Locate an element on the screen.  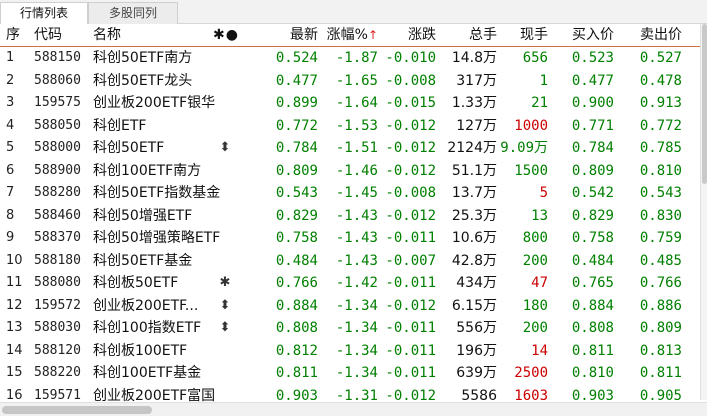
header-bid: 买入价 is located at coordinates (581, 35).